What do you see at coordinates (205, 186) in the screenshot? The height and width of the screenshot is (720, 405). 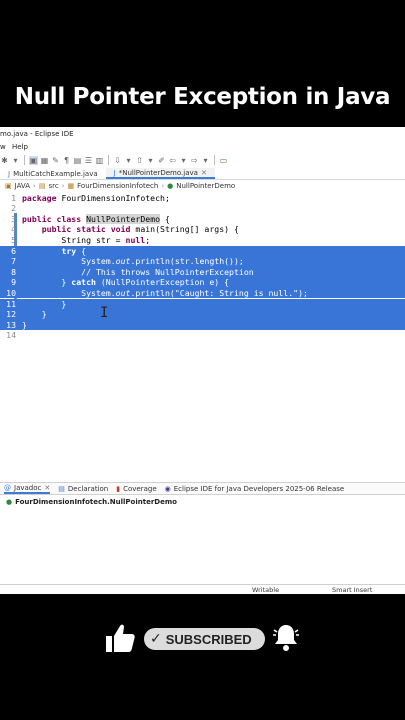 I see `breadcrumb-class: NullPointerDemo` at bounding box center [205, 186].